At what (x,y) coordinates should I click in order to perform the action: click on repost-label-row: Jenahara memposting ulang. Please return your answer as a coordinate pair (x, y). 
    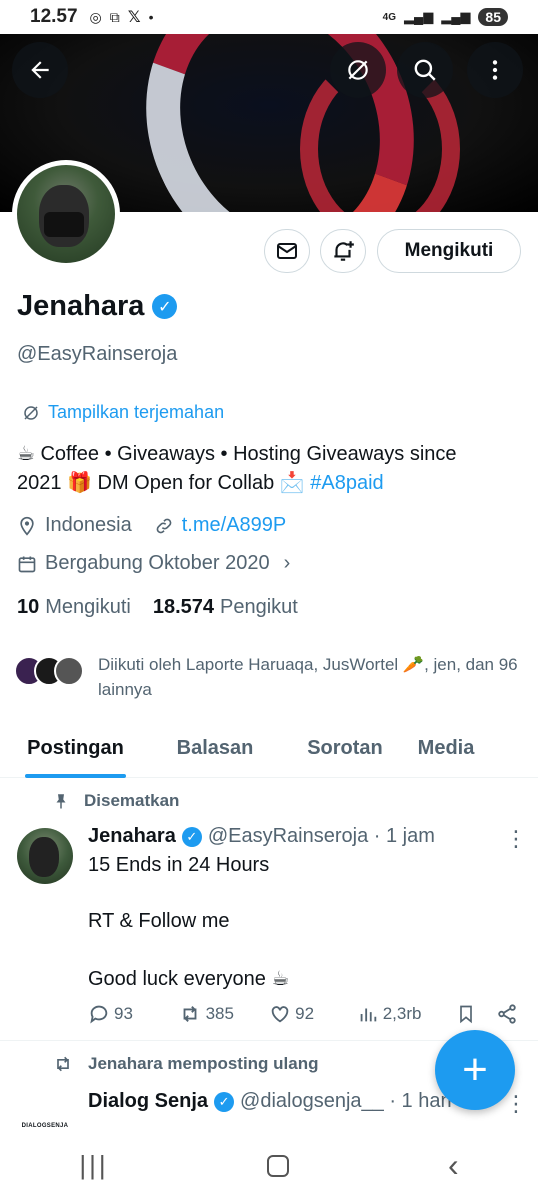
    Looking at the image, I should click on (185, 1064).